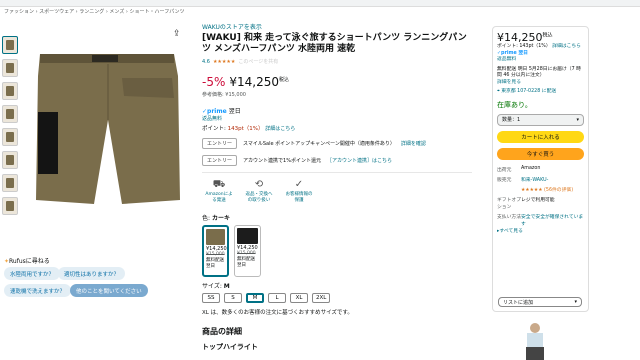  What do you see at coordinates (259, 82) in the screenshot?
I see `price: ¥14,250税込` at bounding box center [259, 82].